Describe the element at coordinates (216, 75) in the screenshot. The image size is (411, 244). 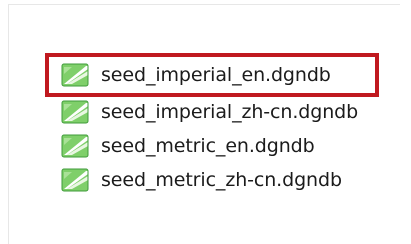
I see `file-name: seed_imperial_en.dgndb` at that location.